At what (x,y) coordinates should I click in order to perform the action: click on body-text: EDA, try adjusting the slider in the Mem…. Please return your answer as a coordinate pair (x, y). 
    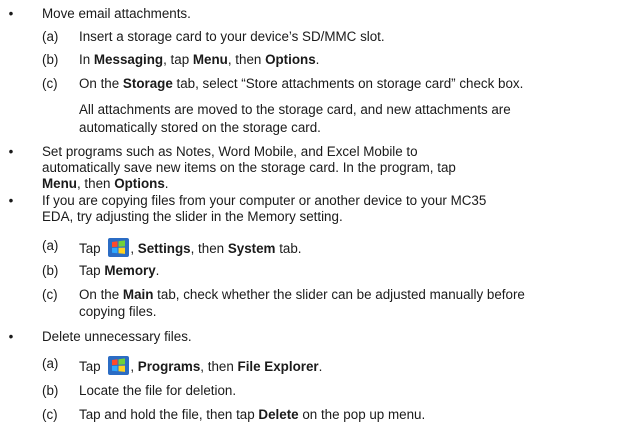
    Looking at the image, I should click on (192, 216).